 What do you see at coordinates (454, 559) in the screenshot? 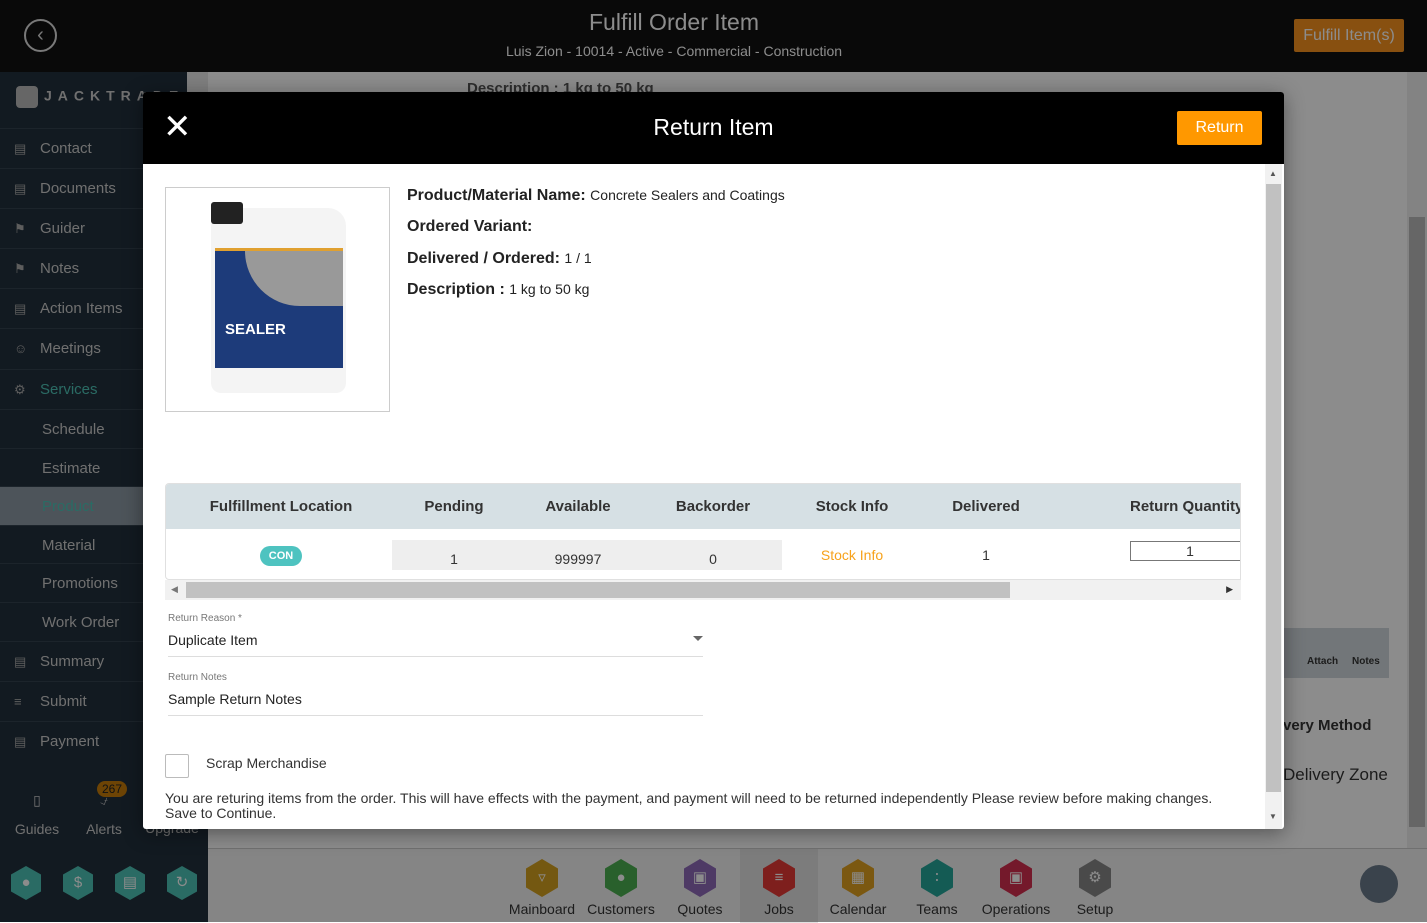
I see `pending-value: 1` at bounding box center [454, 559].